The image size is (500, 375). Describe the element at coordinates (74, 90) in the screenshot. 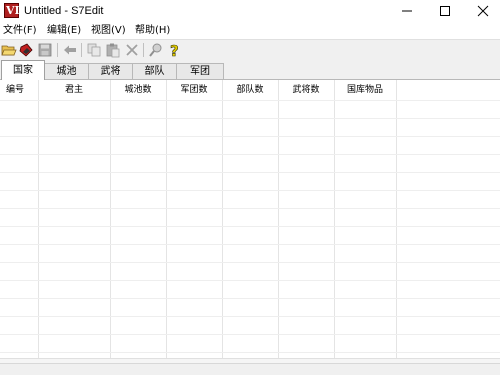

I see `column-header-ruler: 君主` at that location.